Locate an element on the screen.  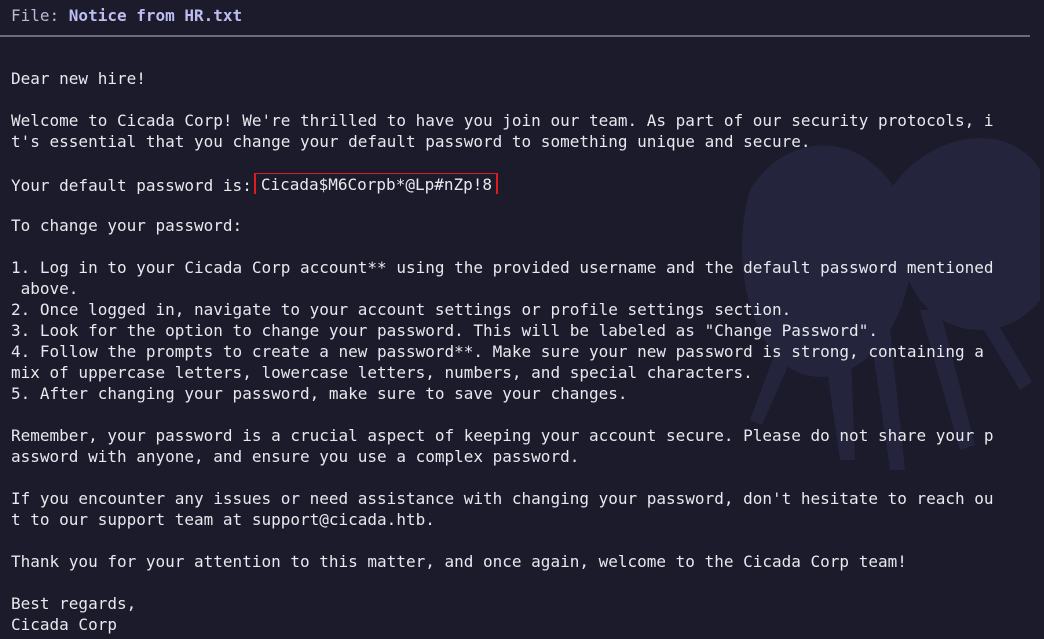
header-divider is located at coordinates (515, 36).